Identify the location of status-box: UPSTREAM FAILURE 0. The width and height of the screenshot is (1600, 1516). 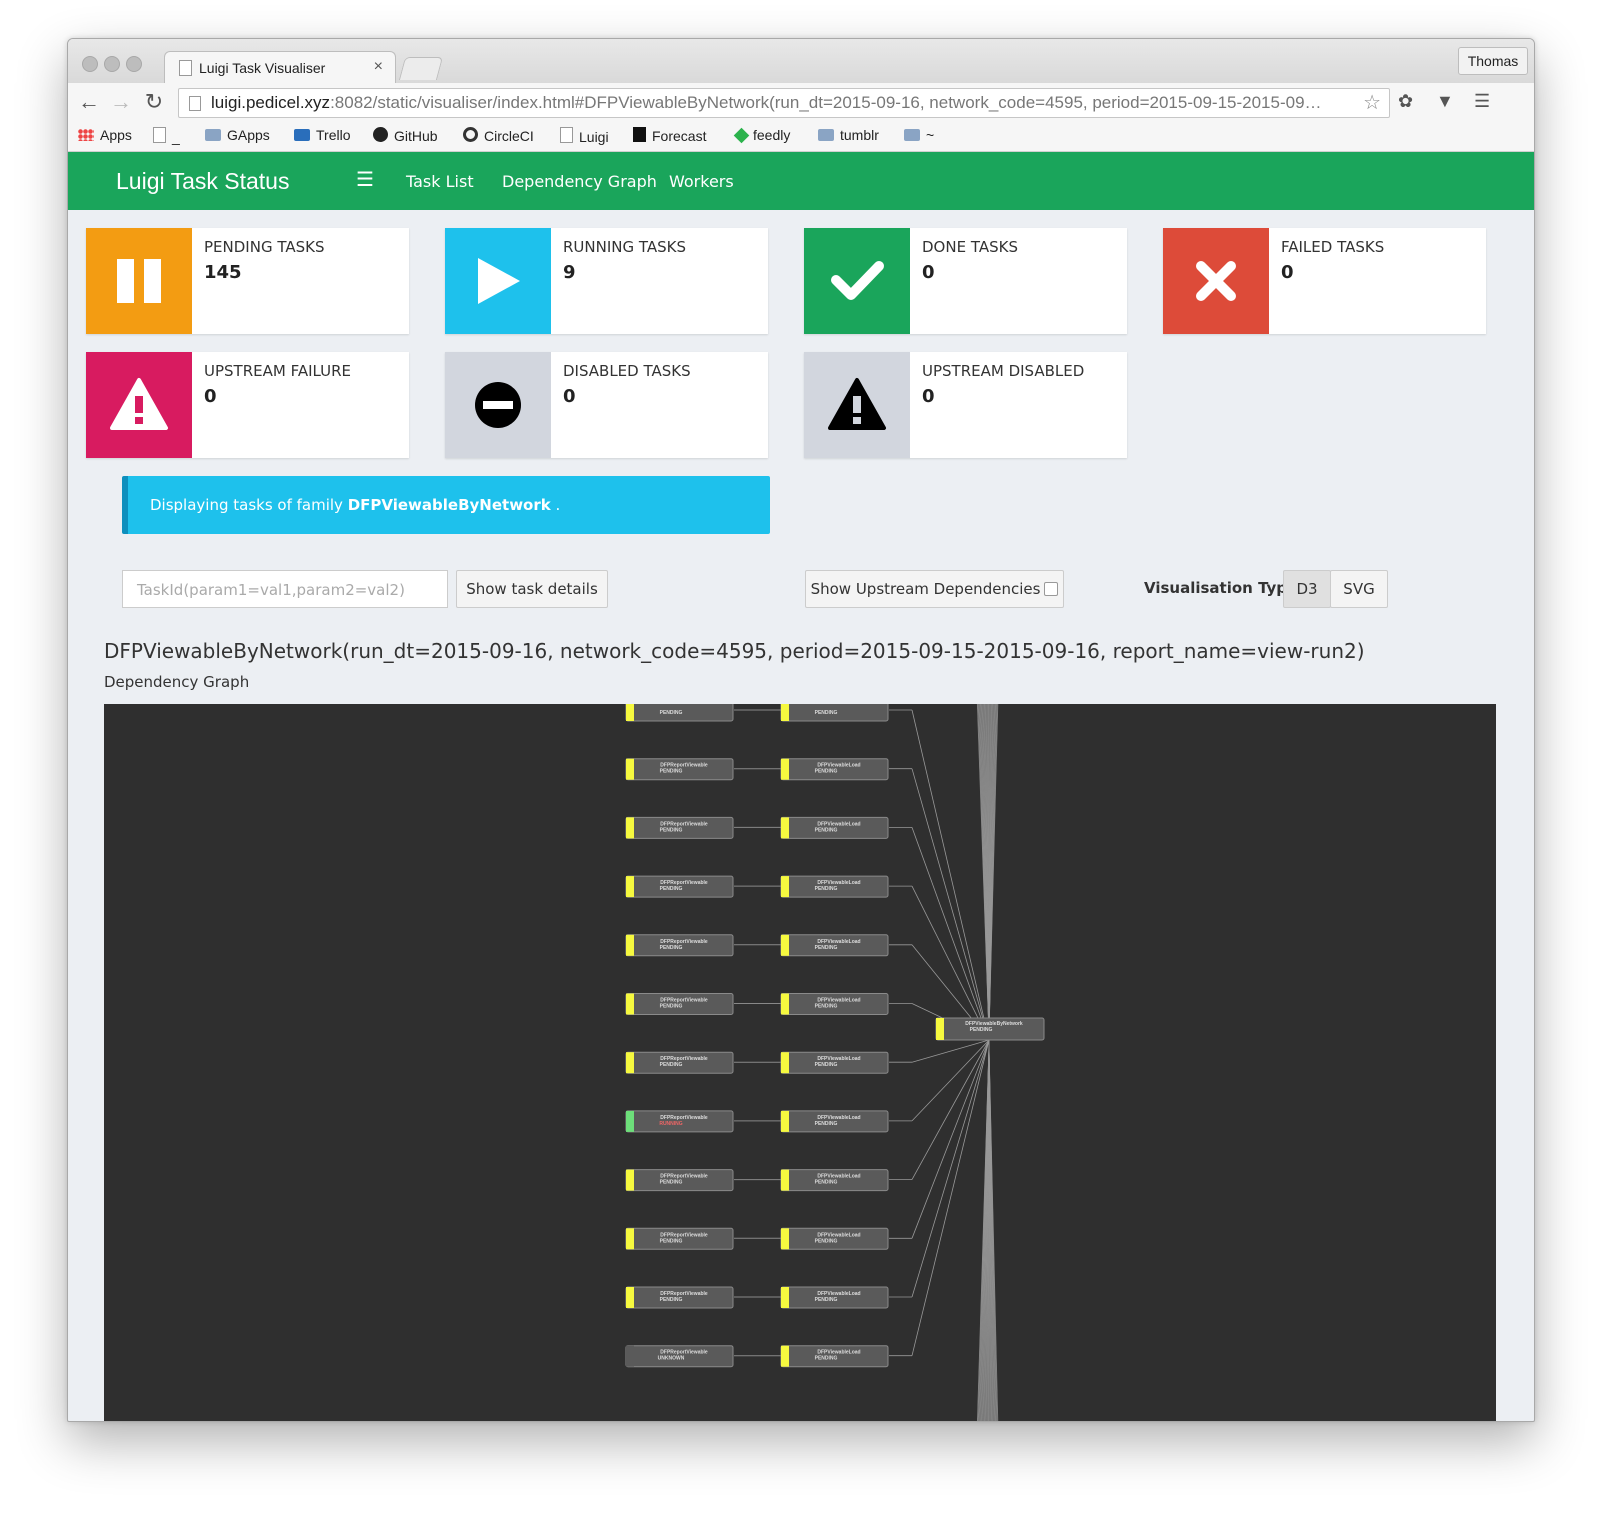
(247, 405).